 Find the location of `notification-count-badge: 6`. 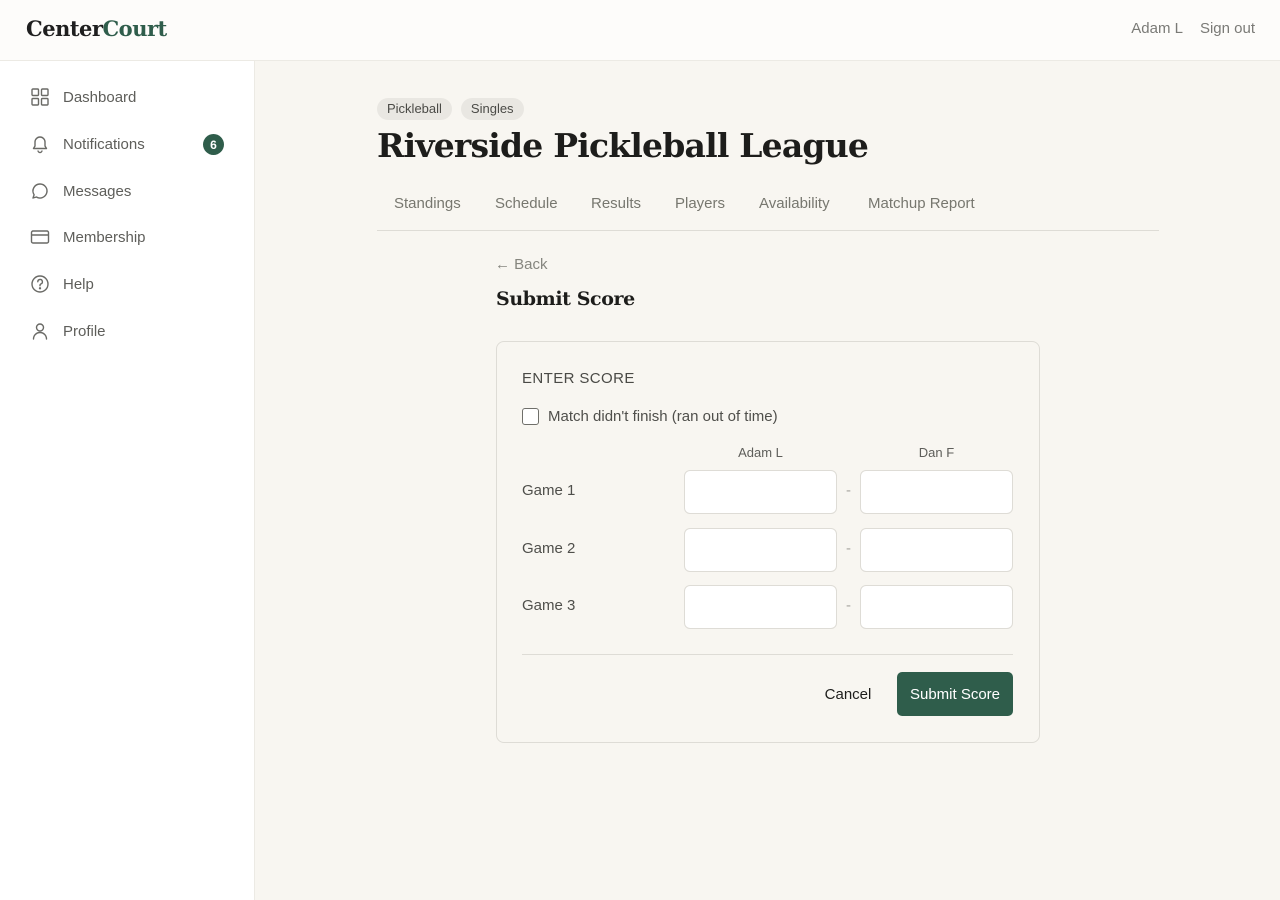

notification-count-badge: 6 is located at coordinates (213, 144).